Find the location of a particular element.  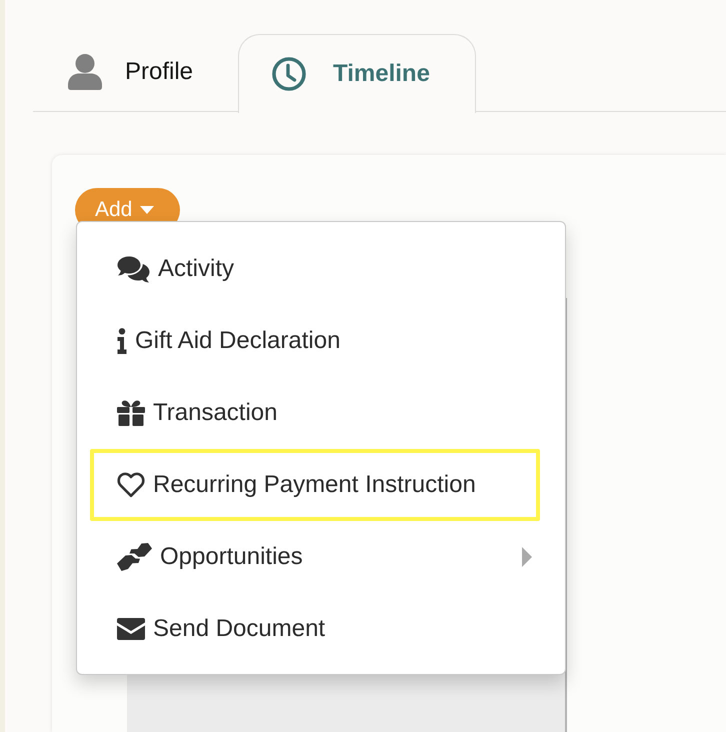

clock-icon is located at coordinates (289, 73).